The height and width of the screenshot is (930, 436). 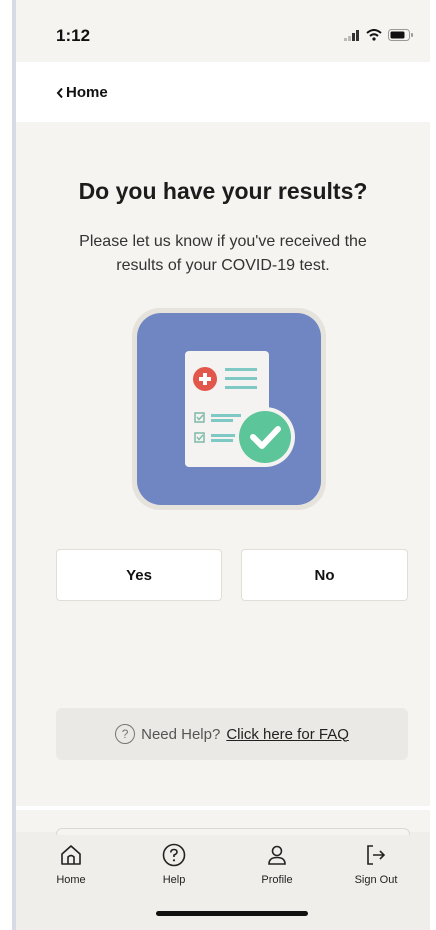 I want to click on status-time: 1:12, so click(x=73, y=35).